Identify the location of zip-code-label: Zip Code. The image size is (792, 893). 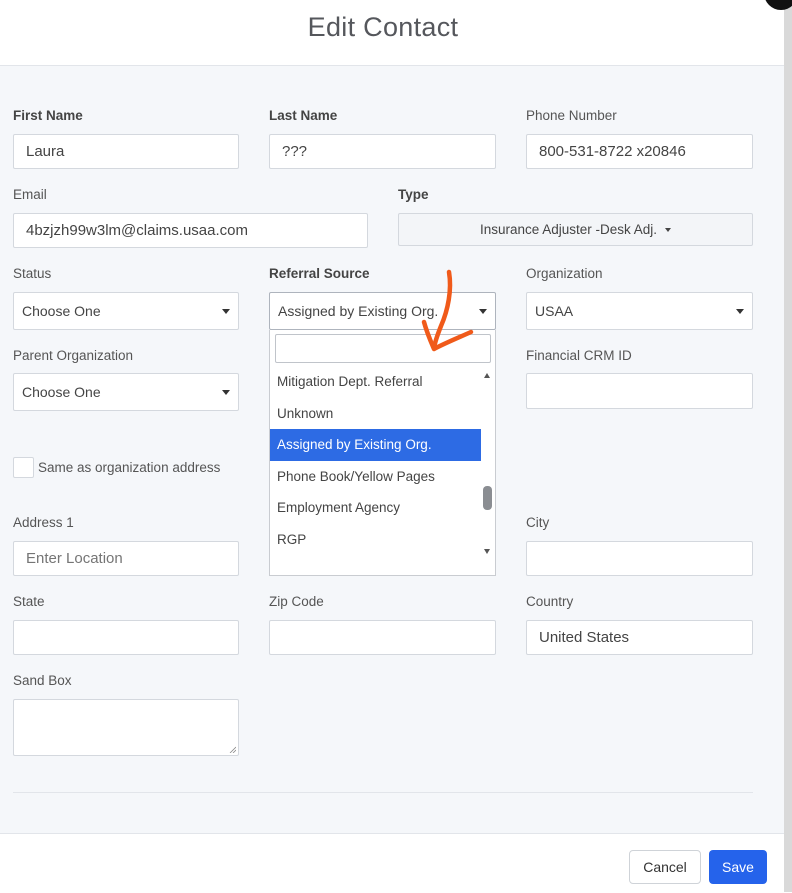
(296, 601).